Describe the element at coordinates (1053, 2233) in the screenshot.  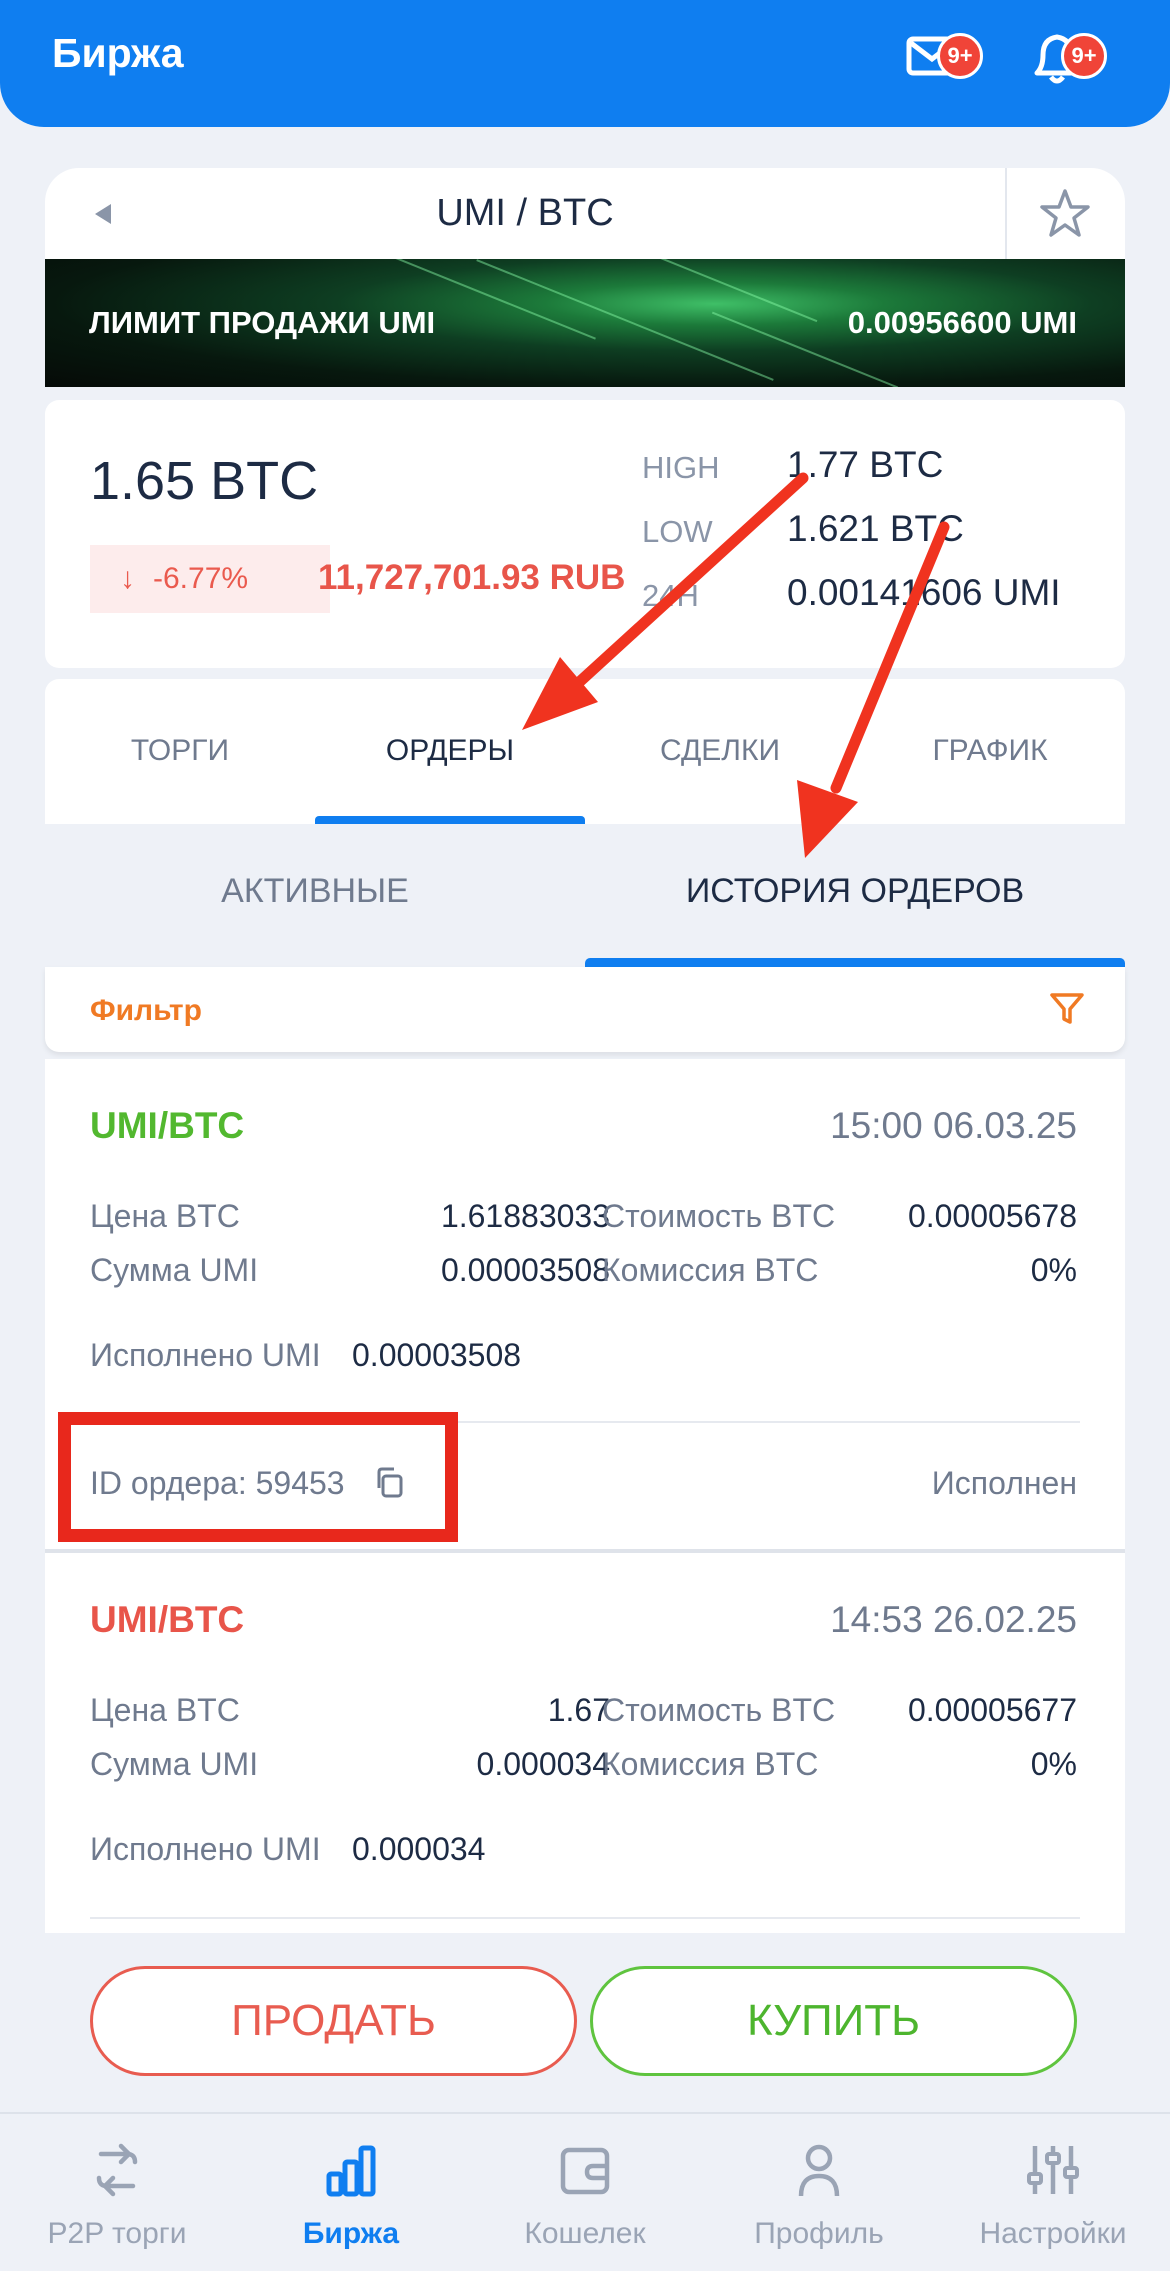
I see `nav-label: Настройки` at that location.